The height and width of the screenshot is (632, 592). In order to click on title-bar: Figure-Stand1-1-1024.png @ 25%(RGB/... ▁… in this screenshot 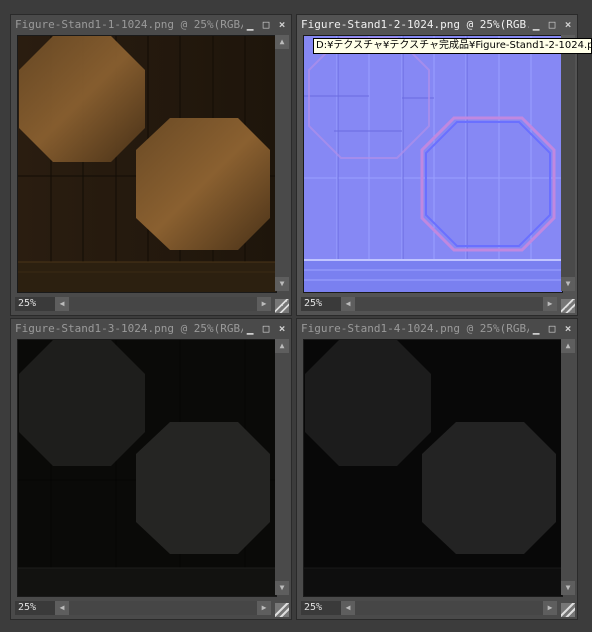, I will do `click(151, 25)`.